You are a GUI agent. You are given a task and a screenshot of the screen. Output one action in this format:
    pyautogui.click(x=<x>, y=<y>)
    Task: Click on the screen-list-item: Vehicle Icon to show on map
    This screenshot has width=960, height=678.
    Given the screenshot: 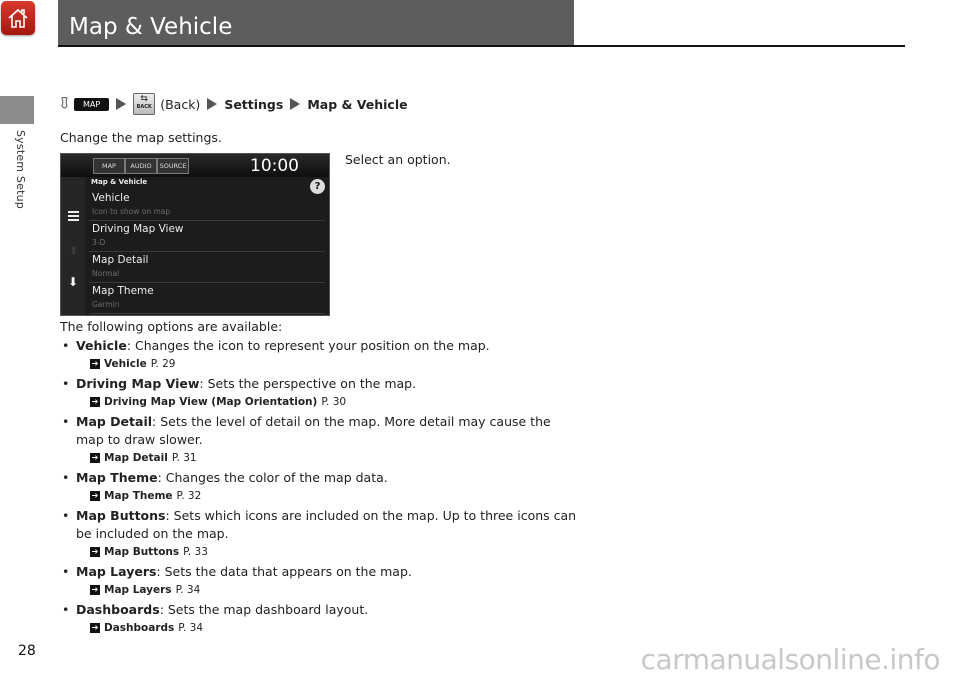 What is the action you would take?
    pyautogui.click(x=207, y=205)
    